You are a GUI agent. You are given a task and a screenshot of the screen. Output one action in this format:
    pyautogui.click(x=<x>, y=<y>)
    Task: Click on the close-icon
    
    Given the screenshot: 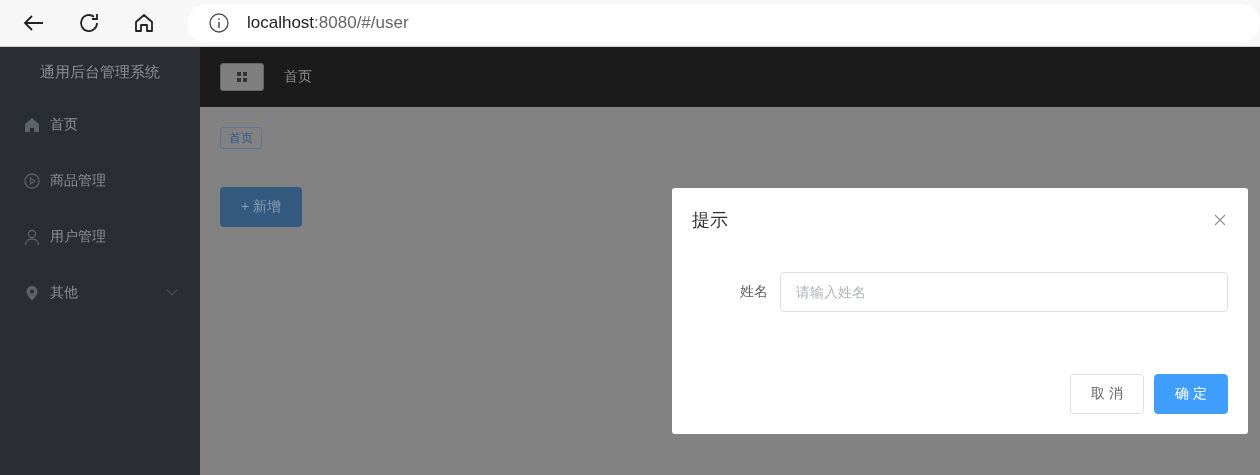 What is the action you would take?
    pyautogui.click(x=1220, y=220)
    